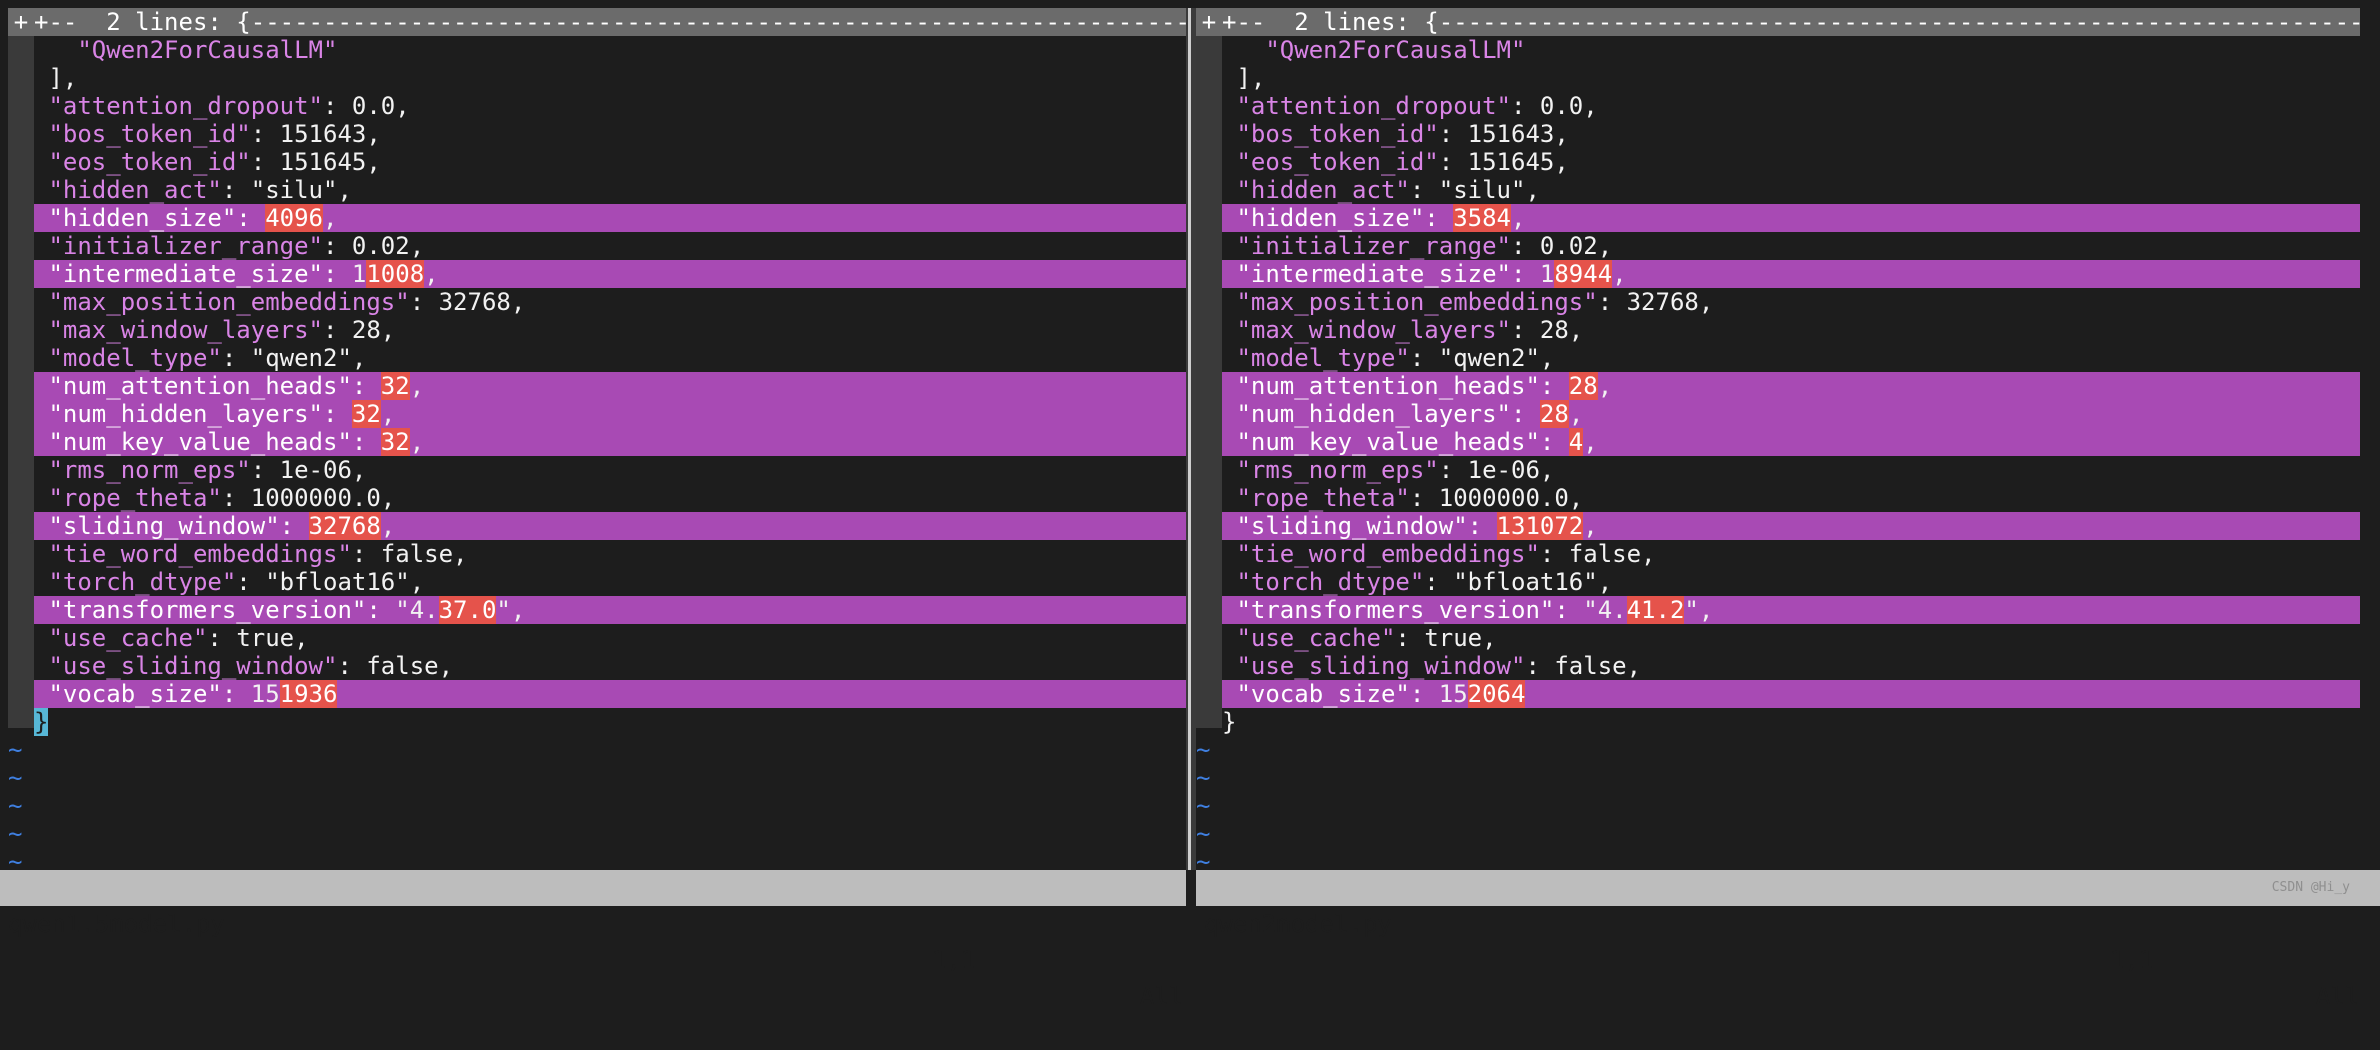 The image size is (2380, 1050). I want to click on json-key: "rope_theta", so click(1323, 498).